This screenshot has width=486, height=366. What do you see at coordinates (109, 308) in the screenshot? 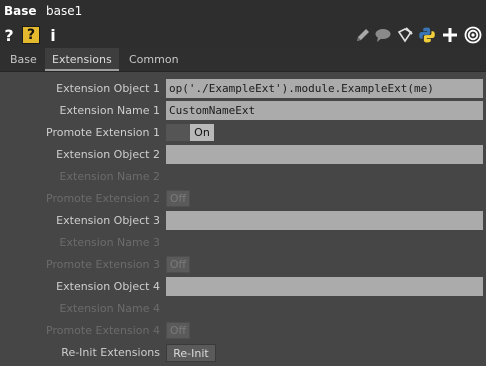
I see `param-label: Extension Name 4` at bounding box center [109, 308].